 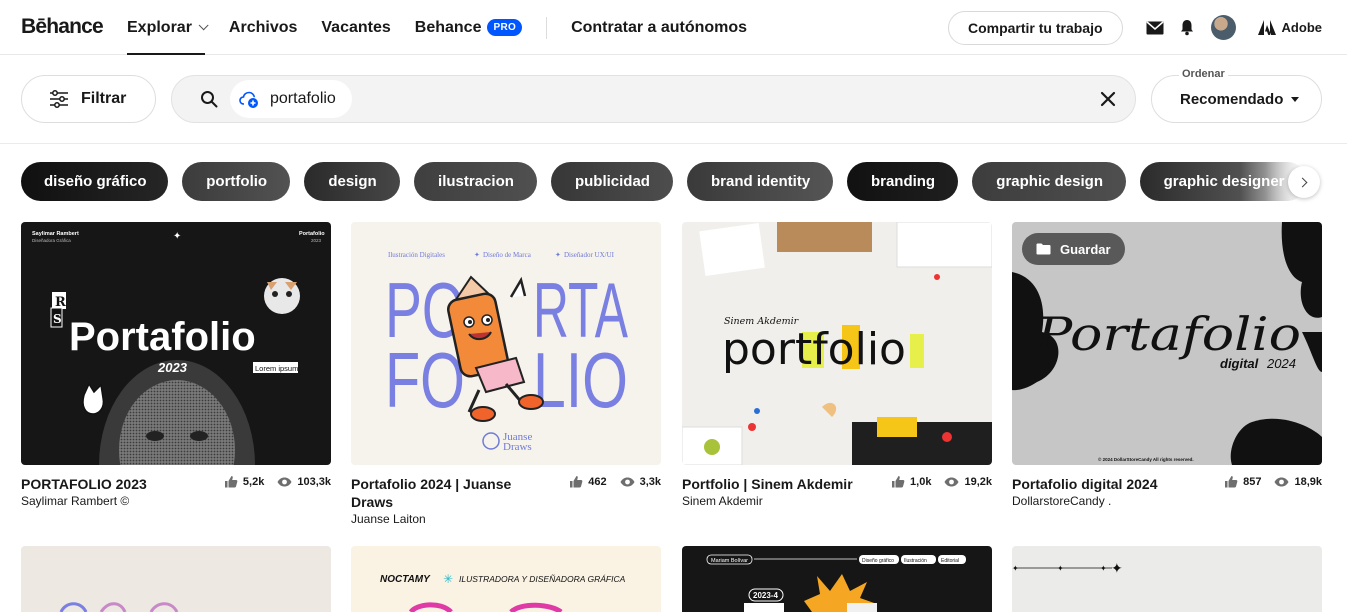 I want to click on project-title: Portafolio digital 2024, so click(x=1112, y=484).